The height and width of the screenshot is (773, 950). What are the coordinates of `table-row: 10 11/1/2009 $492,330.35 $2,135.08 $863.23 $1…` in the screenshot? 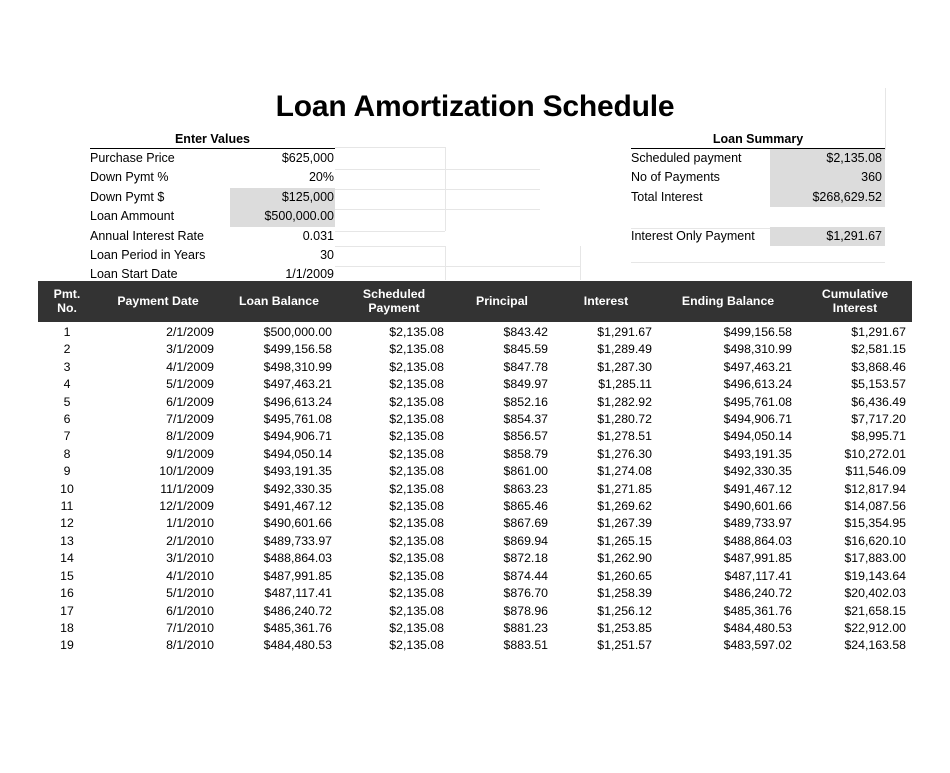 It's located at (475, 489).